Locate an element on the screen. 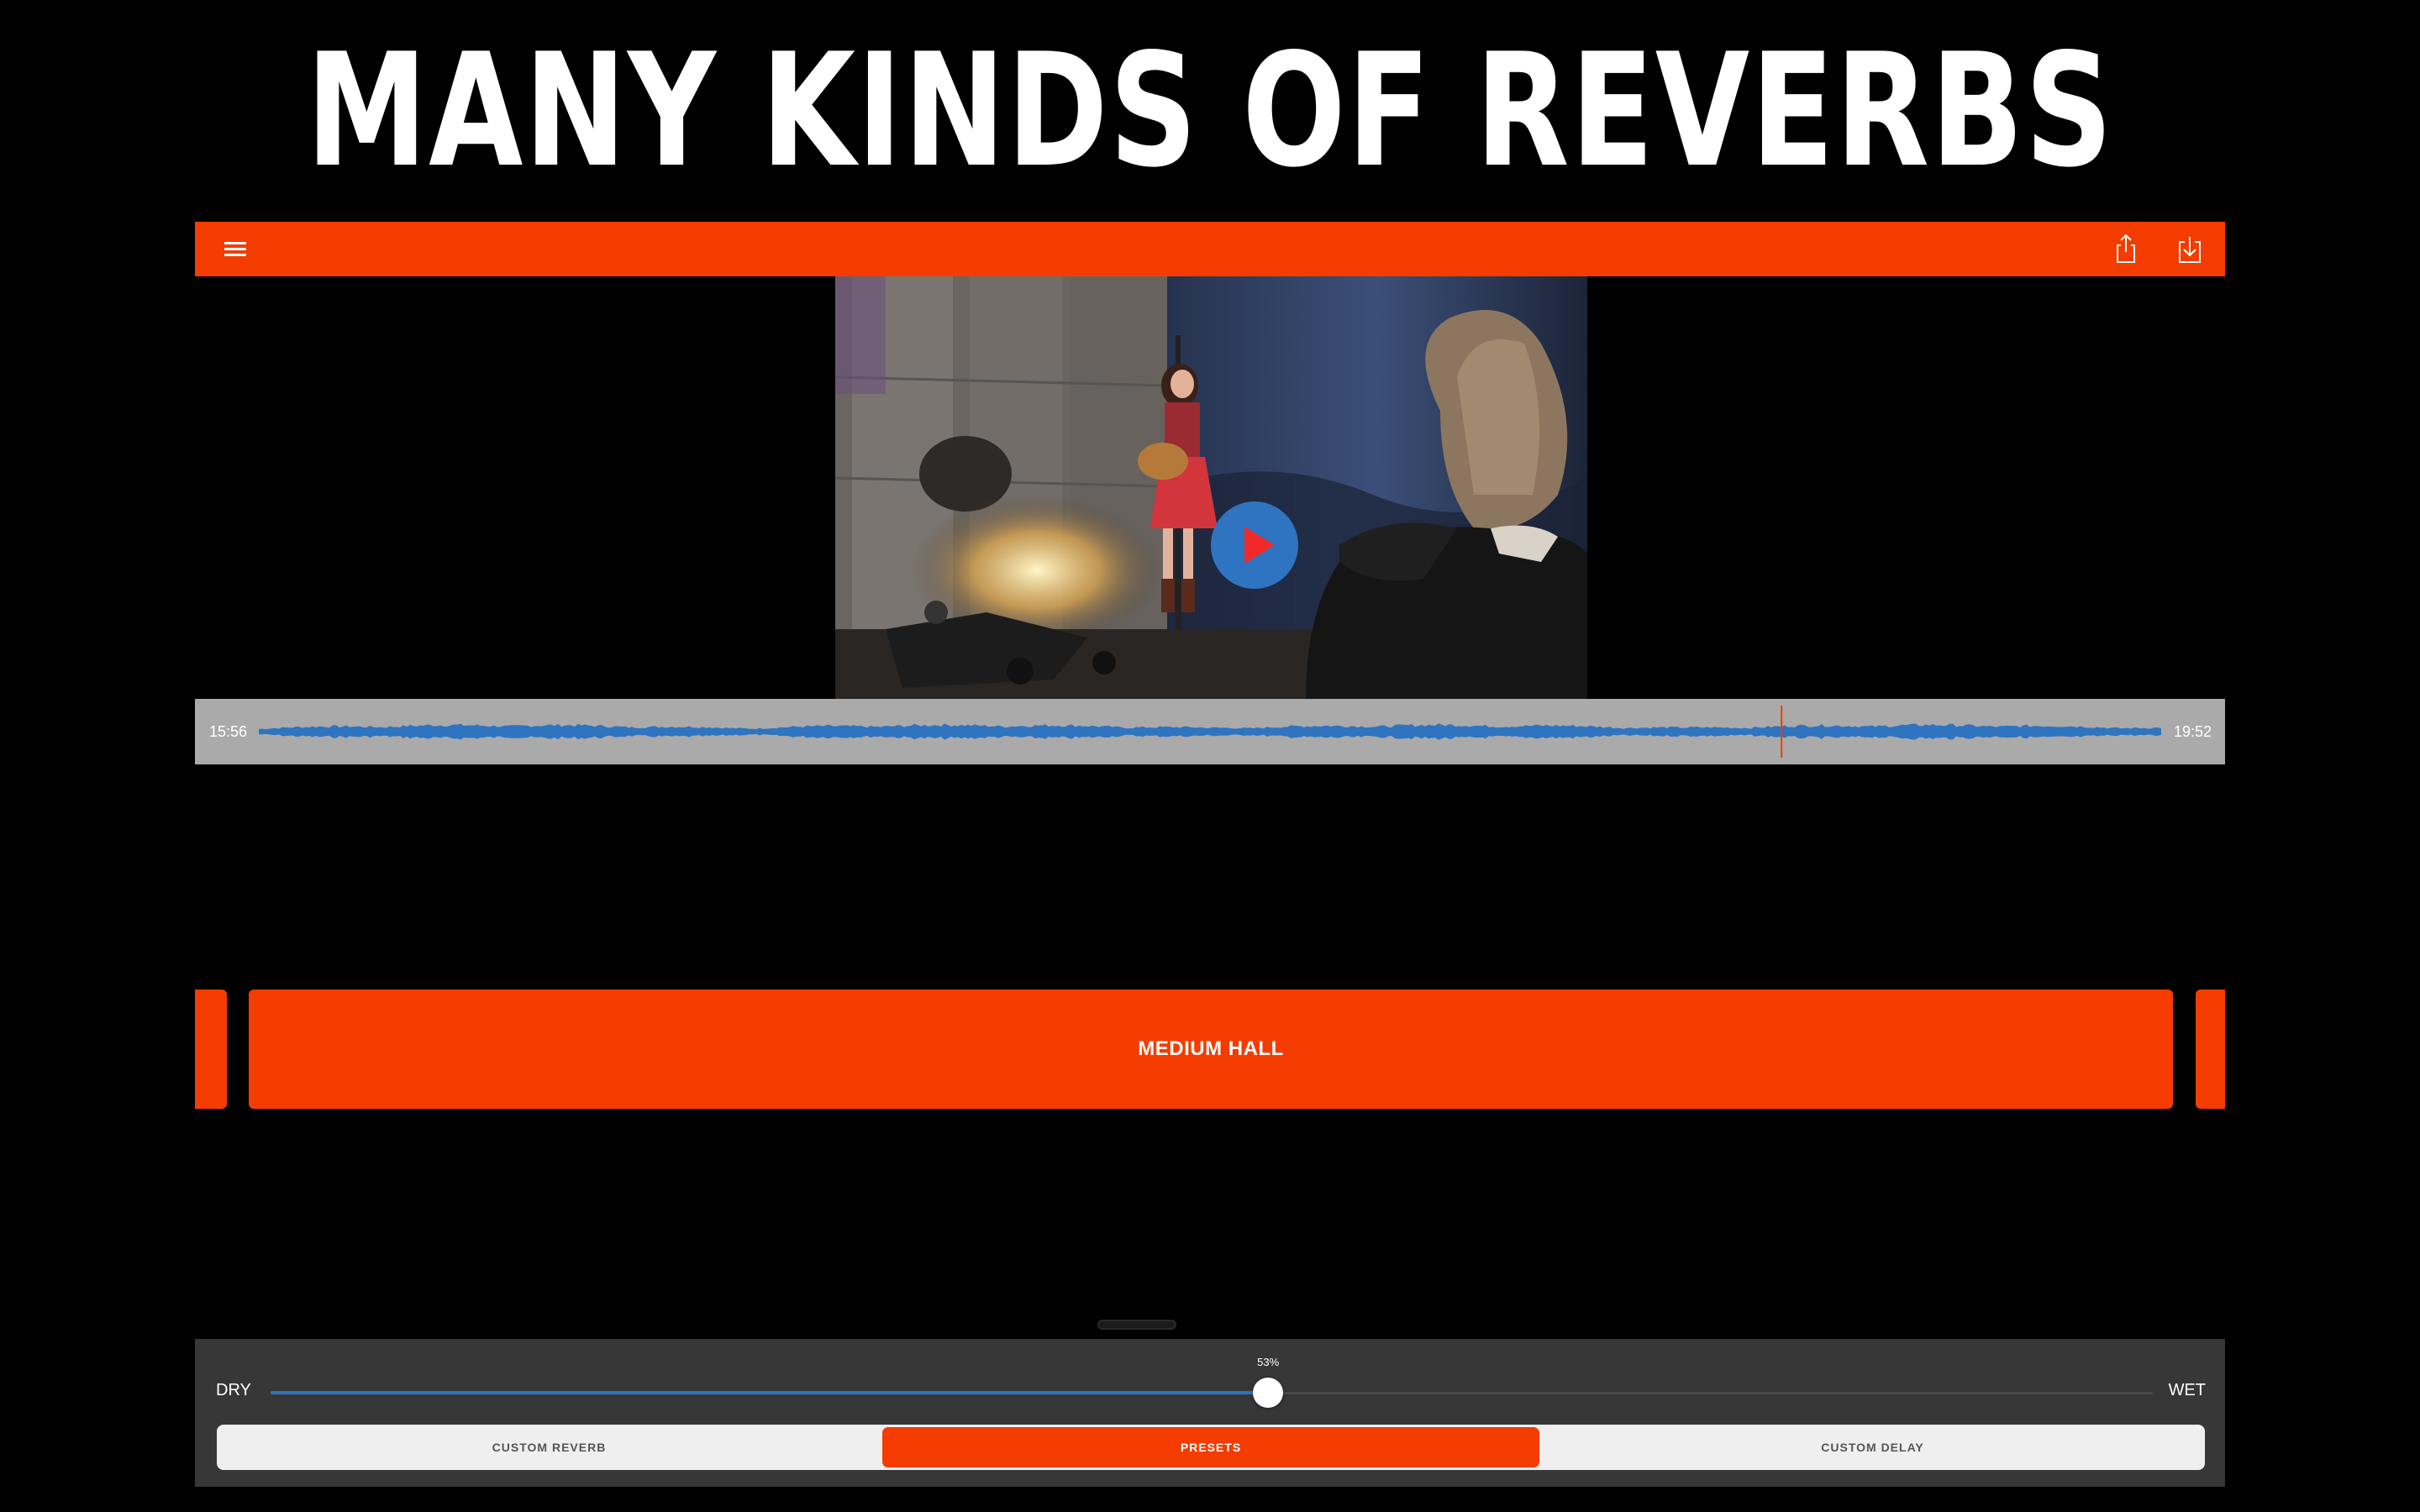 The width and height of the screenshot is (2420, 1512). tab-presets: PRESETS is located at coordinates (1210, 1447).